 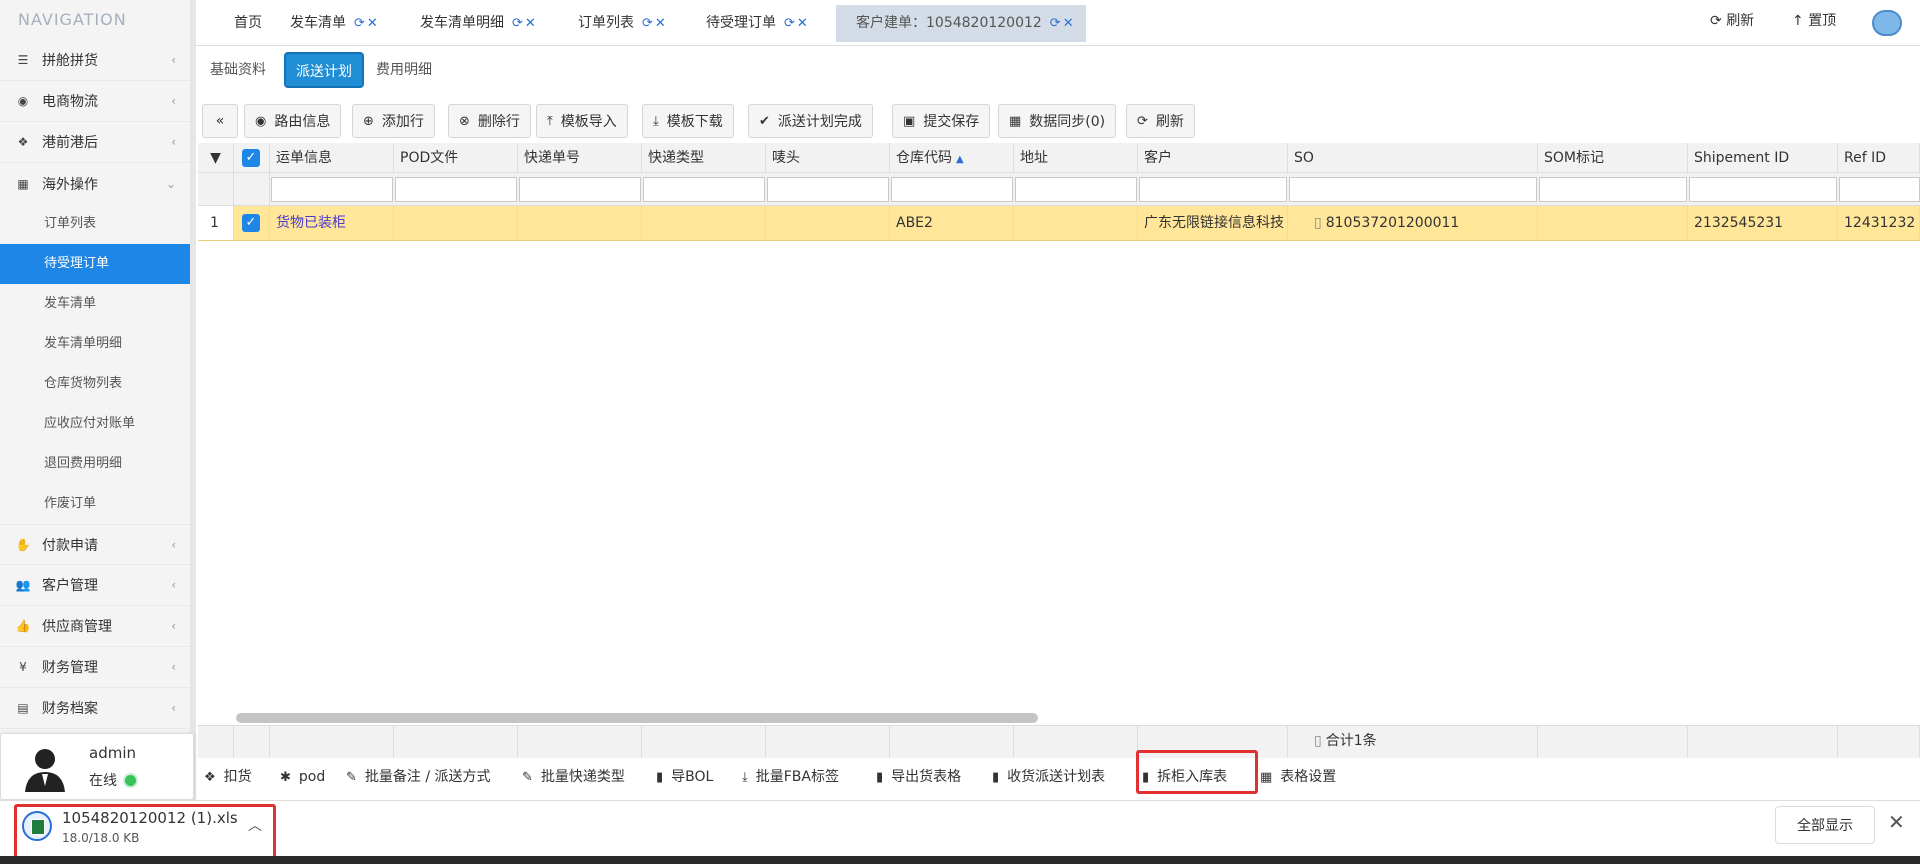 I want to click on delete-row-button: ⊗ 删除行, so click(x=489, y=121).